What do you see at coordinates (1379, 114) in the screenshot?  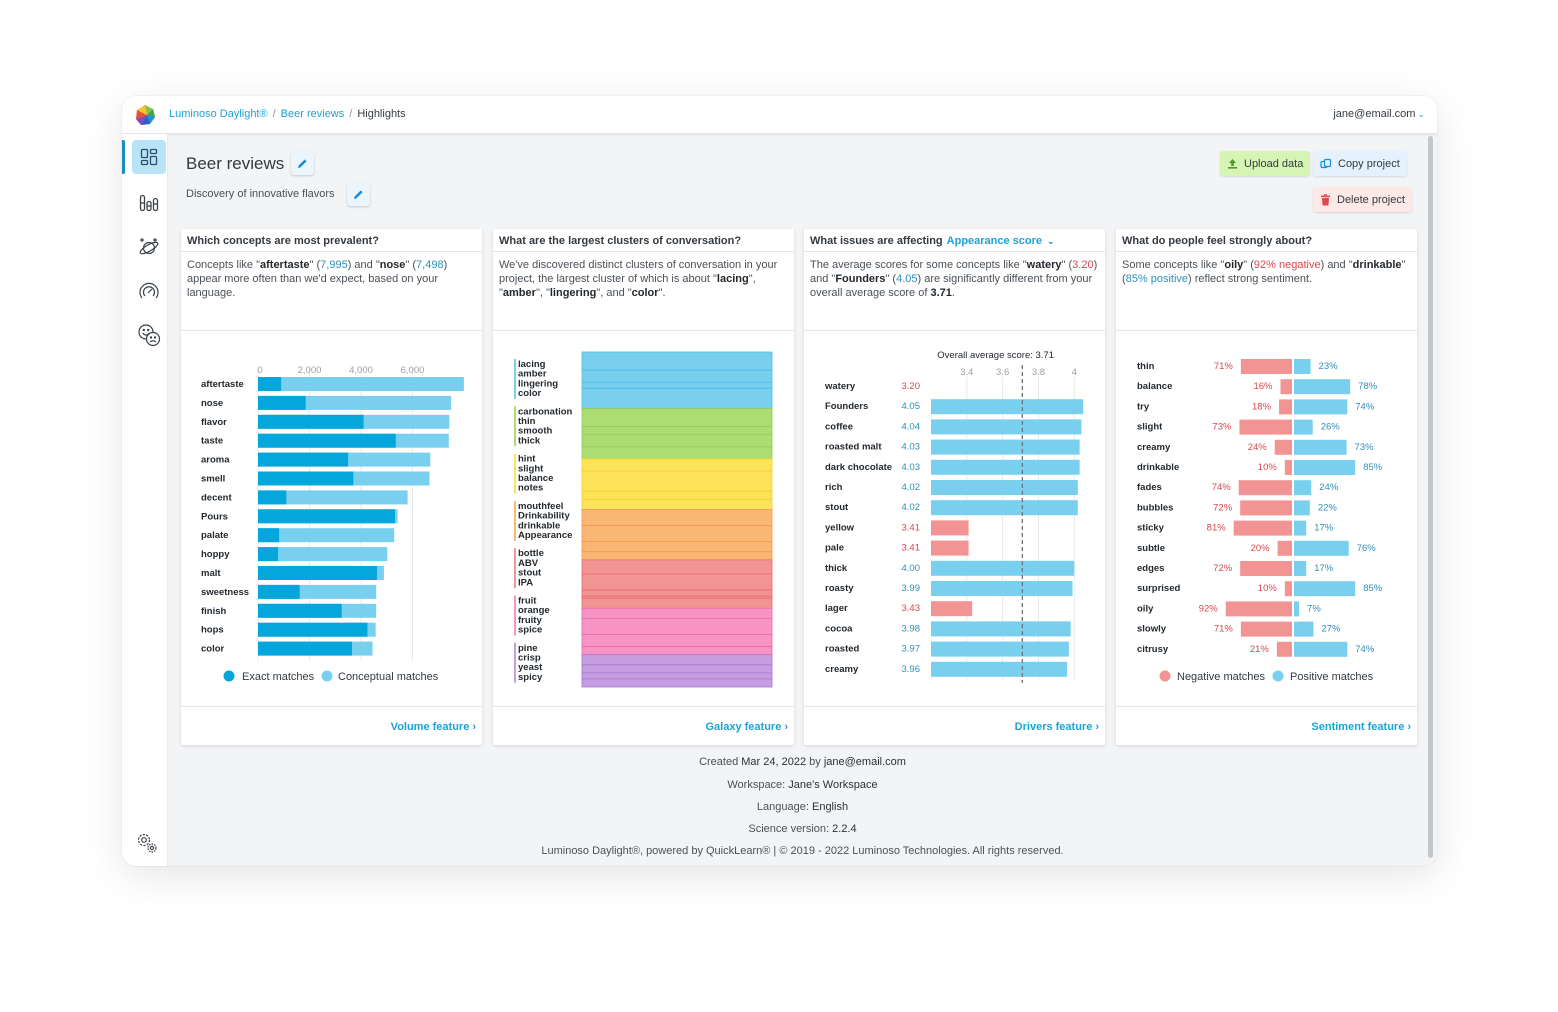 I see `user-menu: jane@email.com ⌄` at bounding box center [1379, 114].